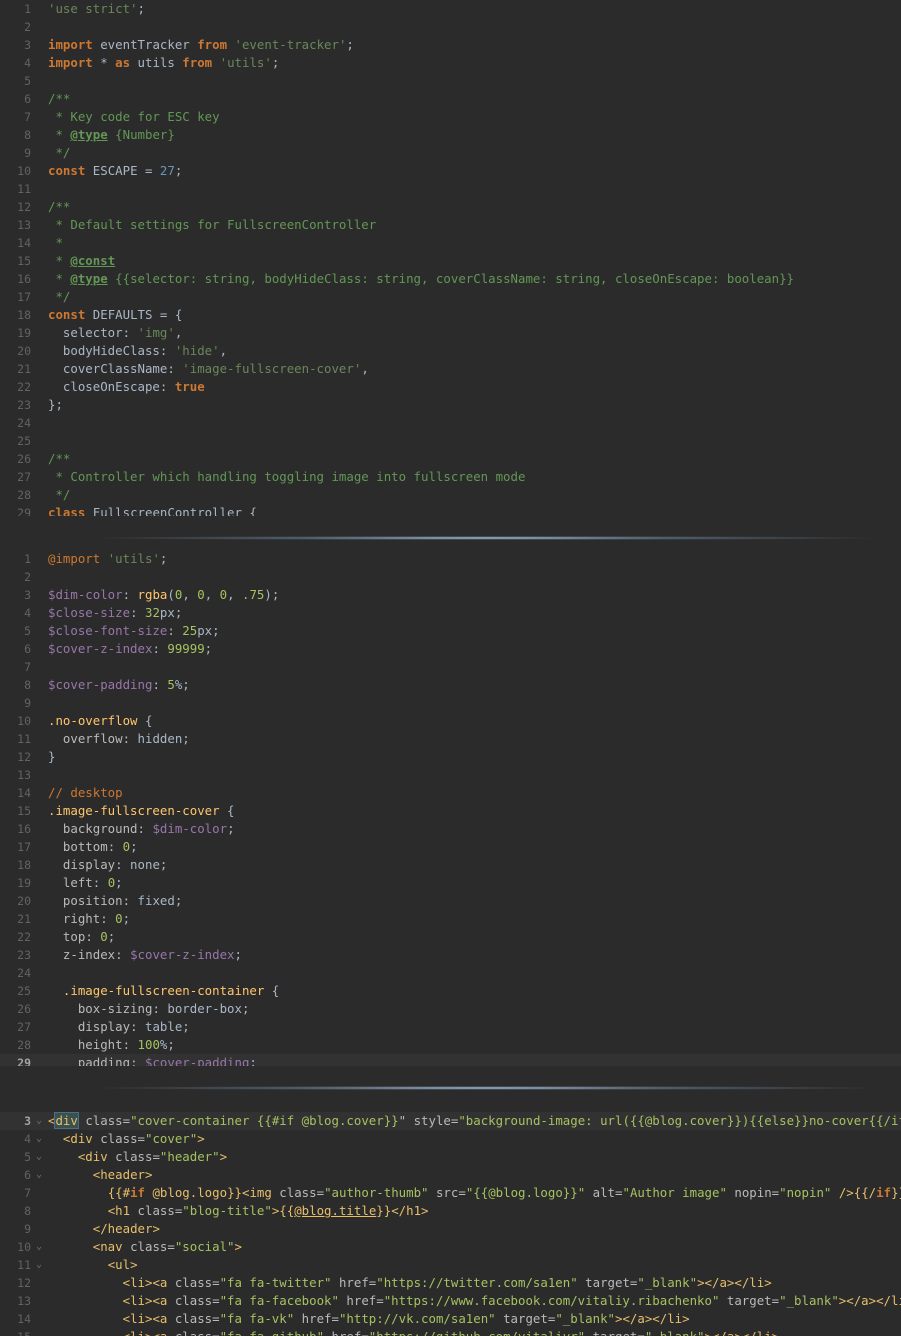 This screenshot has height=1336, width=901. What do you see at coordinates (107, 1246) in the screenshot?
I see `code-token: <nav` at bounding box center [107, 1246].